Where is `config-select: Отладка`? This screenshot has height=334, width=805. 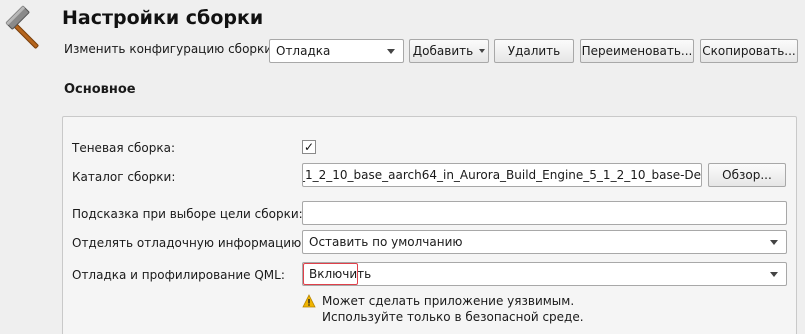
config-select: Отладка is located at coordinates (336, 51).